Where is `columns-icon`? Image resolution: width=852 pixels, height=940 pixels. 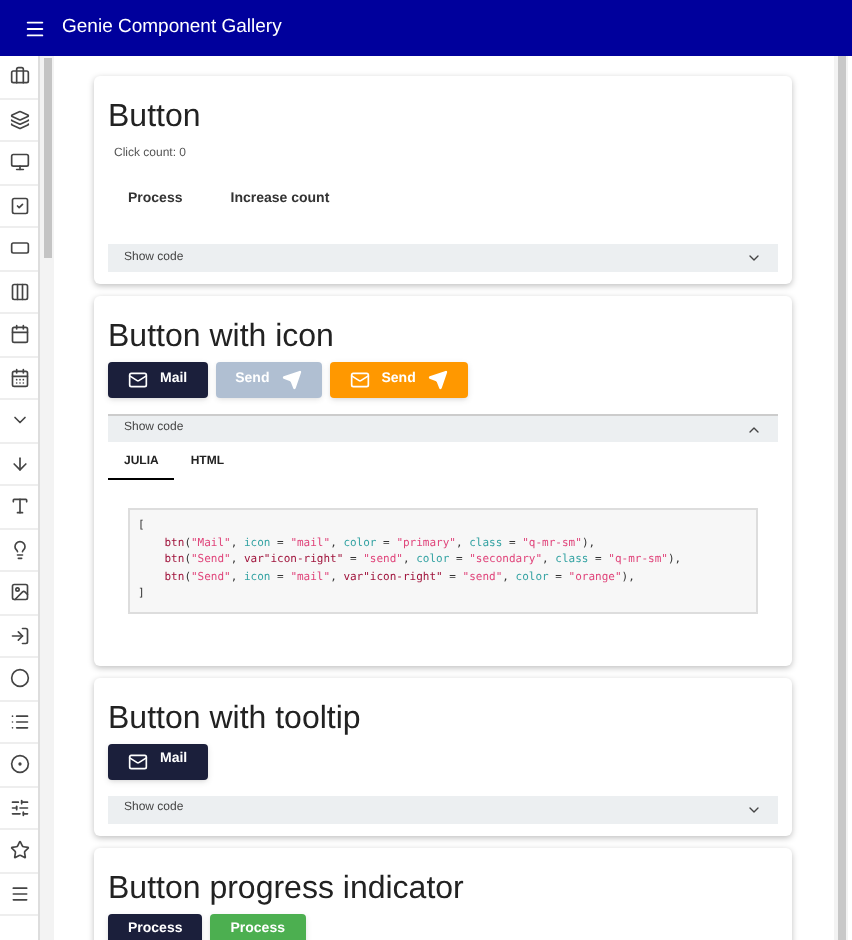
columns-icon is located at coordinates (19, 291).